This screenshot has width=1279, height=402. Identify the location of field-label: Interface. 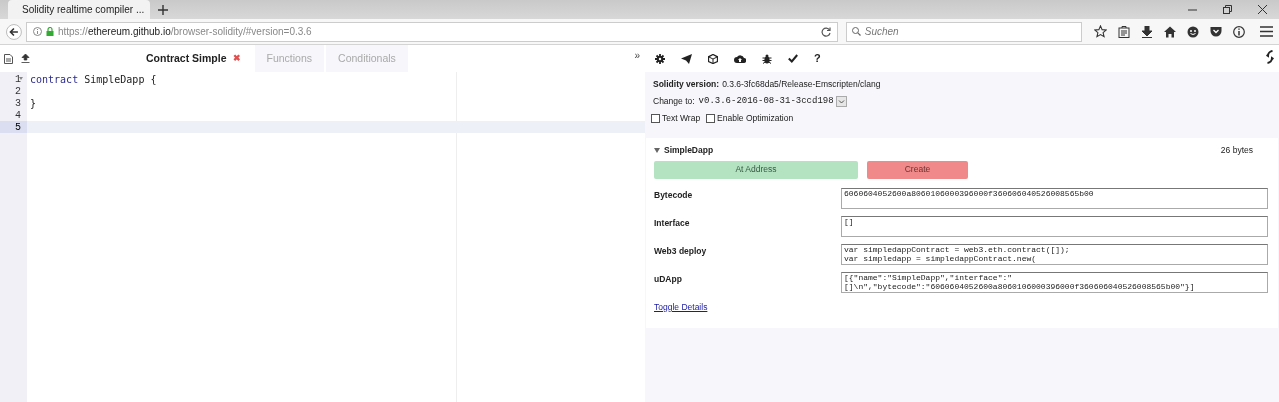
(672, 223).